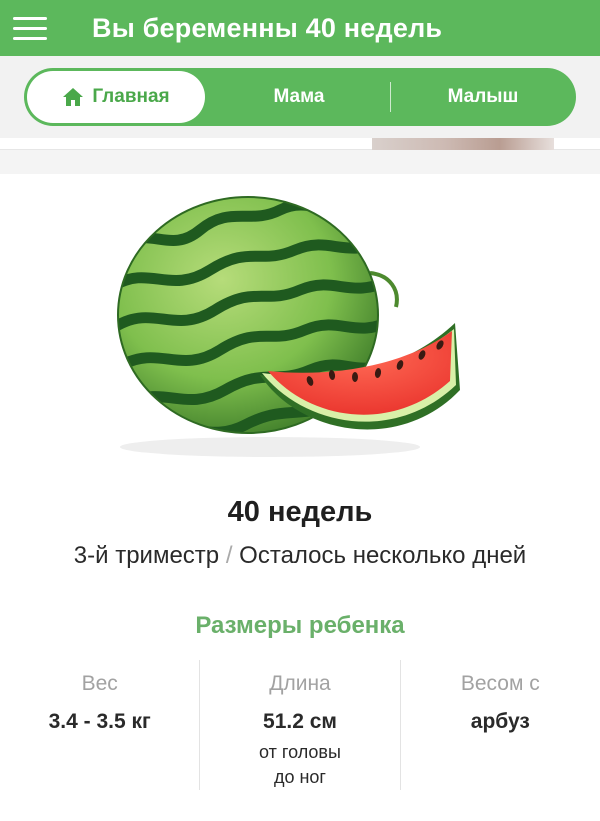 Image resolution: width=600 pixels, height=821 pixels. What do you see at coordinates (299, 765) in the screenshot?
I see `length-note: от головы до ног` at bounding box center [299, 765].